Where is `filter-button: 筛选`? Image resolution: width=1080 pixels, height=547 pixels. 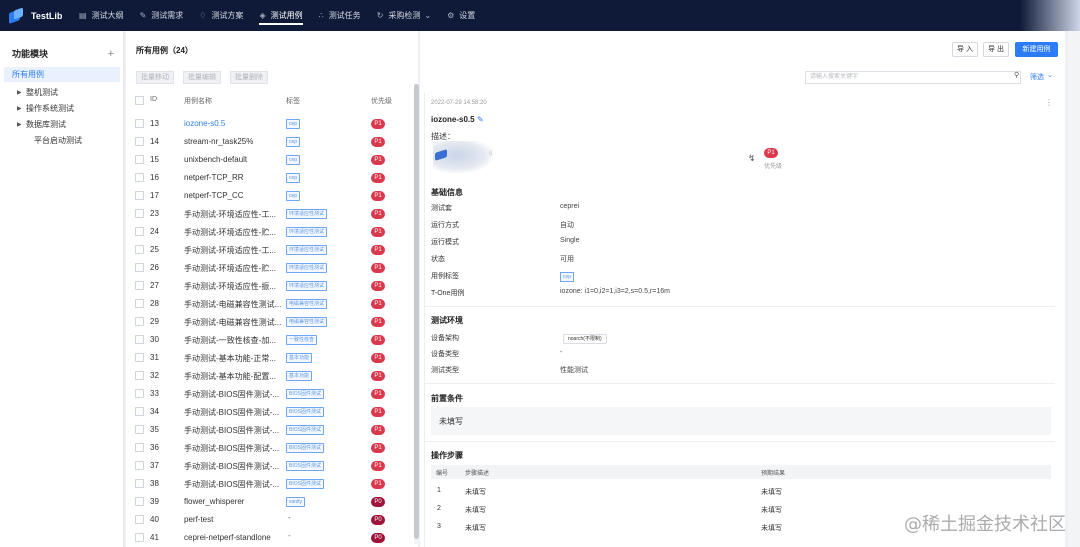 filter-button: 筛选 is located at coordinates (1037, 77).